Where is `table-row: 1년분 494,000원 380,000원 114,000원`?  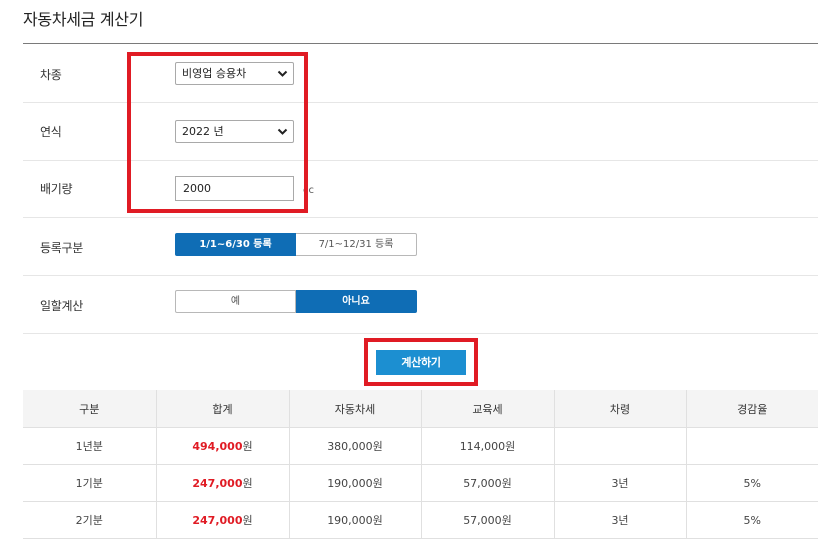 table-row: 1년분 494,000원 380,000원 114,000원 is located at coordinates (420, 446).